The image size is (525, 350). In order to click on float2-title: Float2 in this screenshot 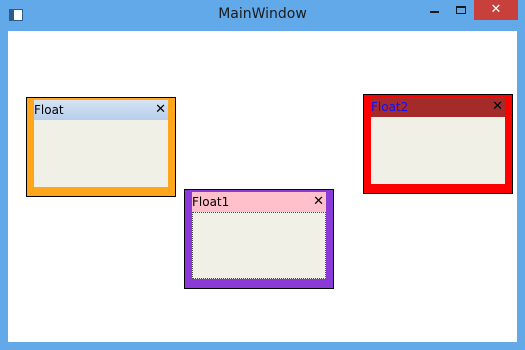, I will do `click(390, 107)`.